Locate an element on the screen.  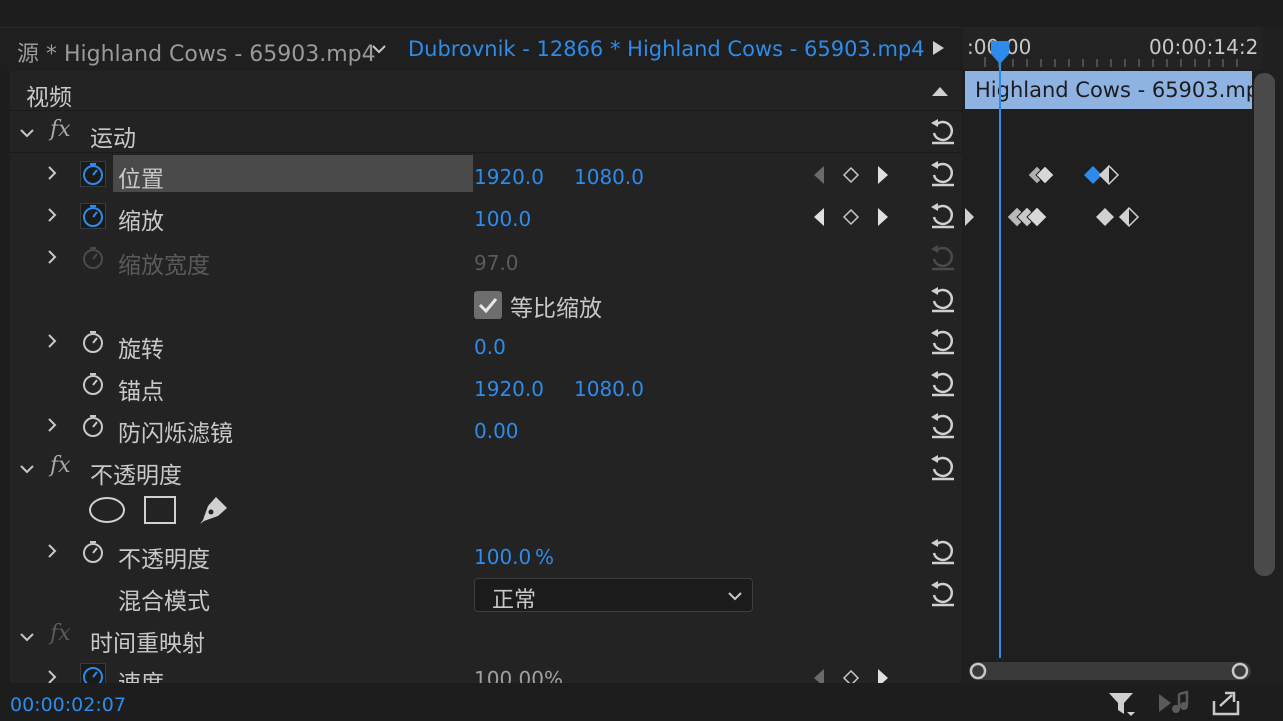
time-remap-row: fx 时间重映射 is located at coordinates (486, 636).